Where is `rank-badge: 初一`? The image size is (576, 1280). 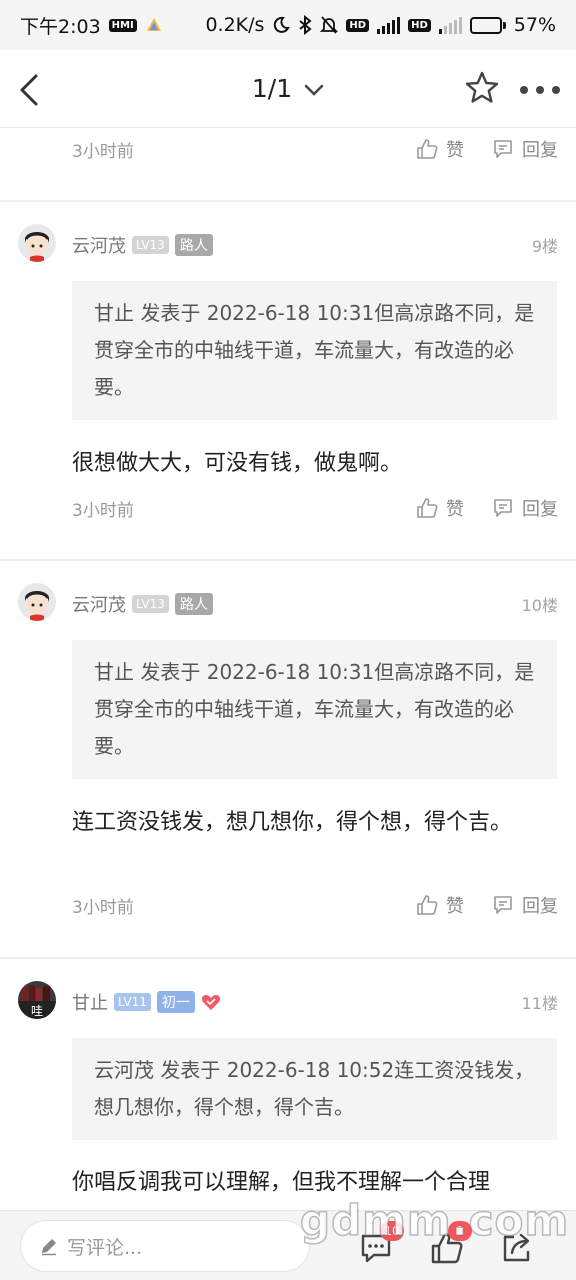 rank-badge: 初一 is located at coordinates (175, 1002).